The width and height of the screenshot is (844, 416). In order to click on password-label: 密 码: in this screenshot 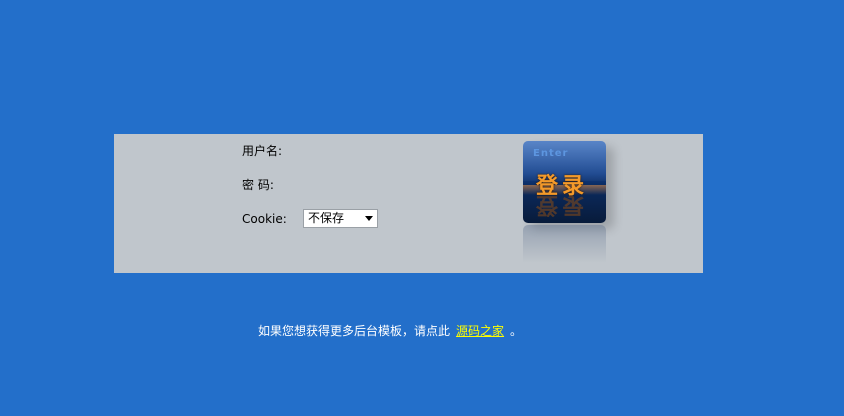, I will do `click(258, 185)`.